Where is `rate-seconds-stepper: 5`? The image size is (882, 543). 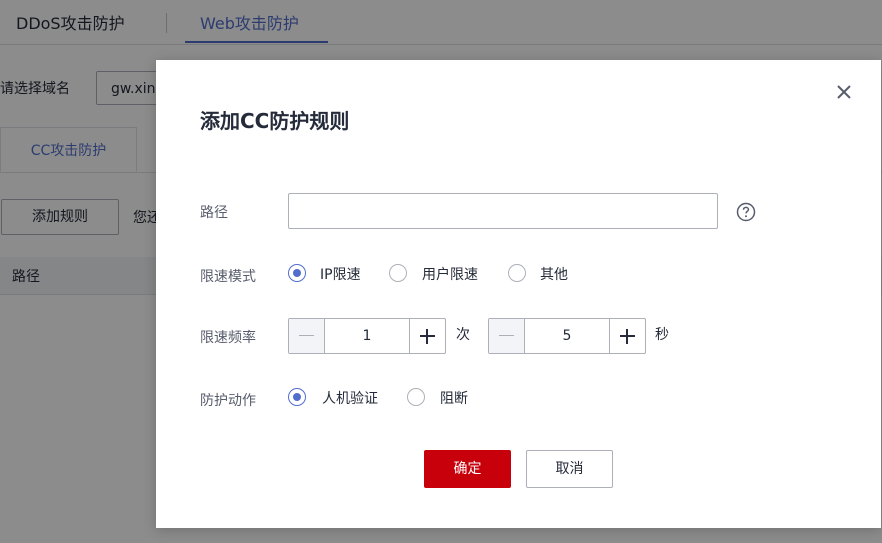
rate-seconds-stepper: 5 is located at coordinates (567, 336).